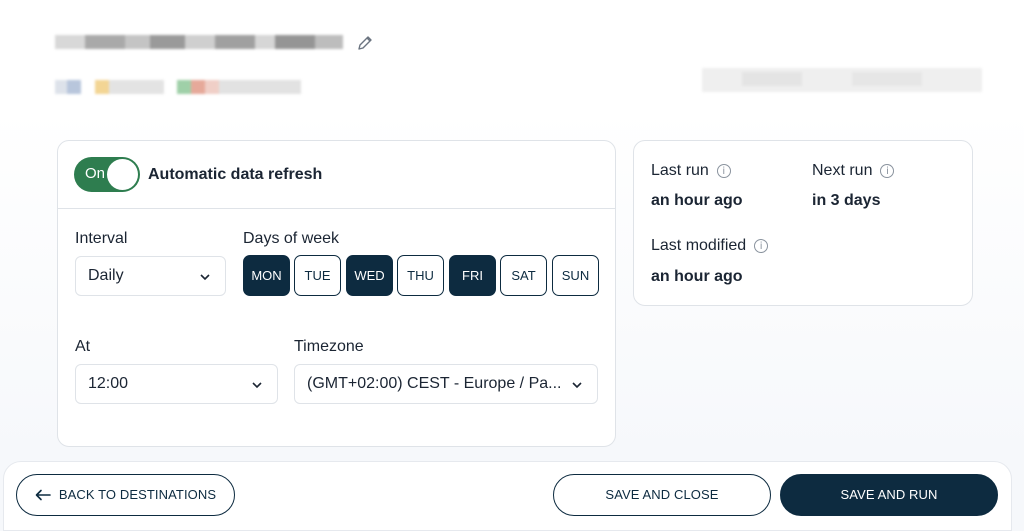 The height and width of the screenshot is (531, 1024). What do you see at coordinates (842, 80) in the screenshot?
I see `redacted-meta` at bounding box center [842, 80].